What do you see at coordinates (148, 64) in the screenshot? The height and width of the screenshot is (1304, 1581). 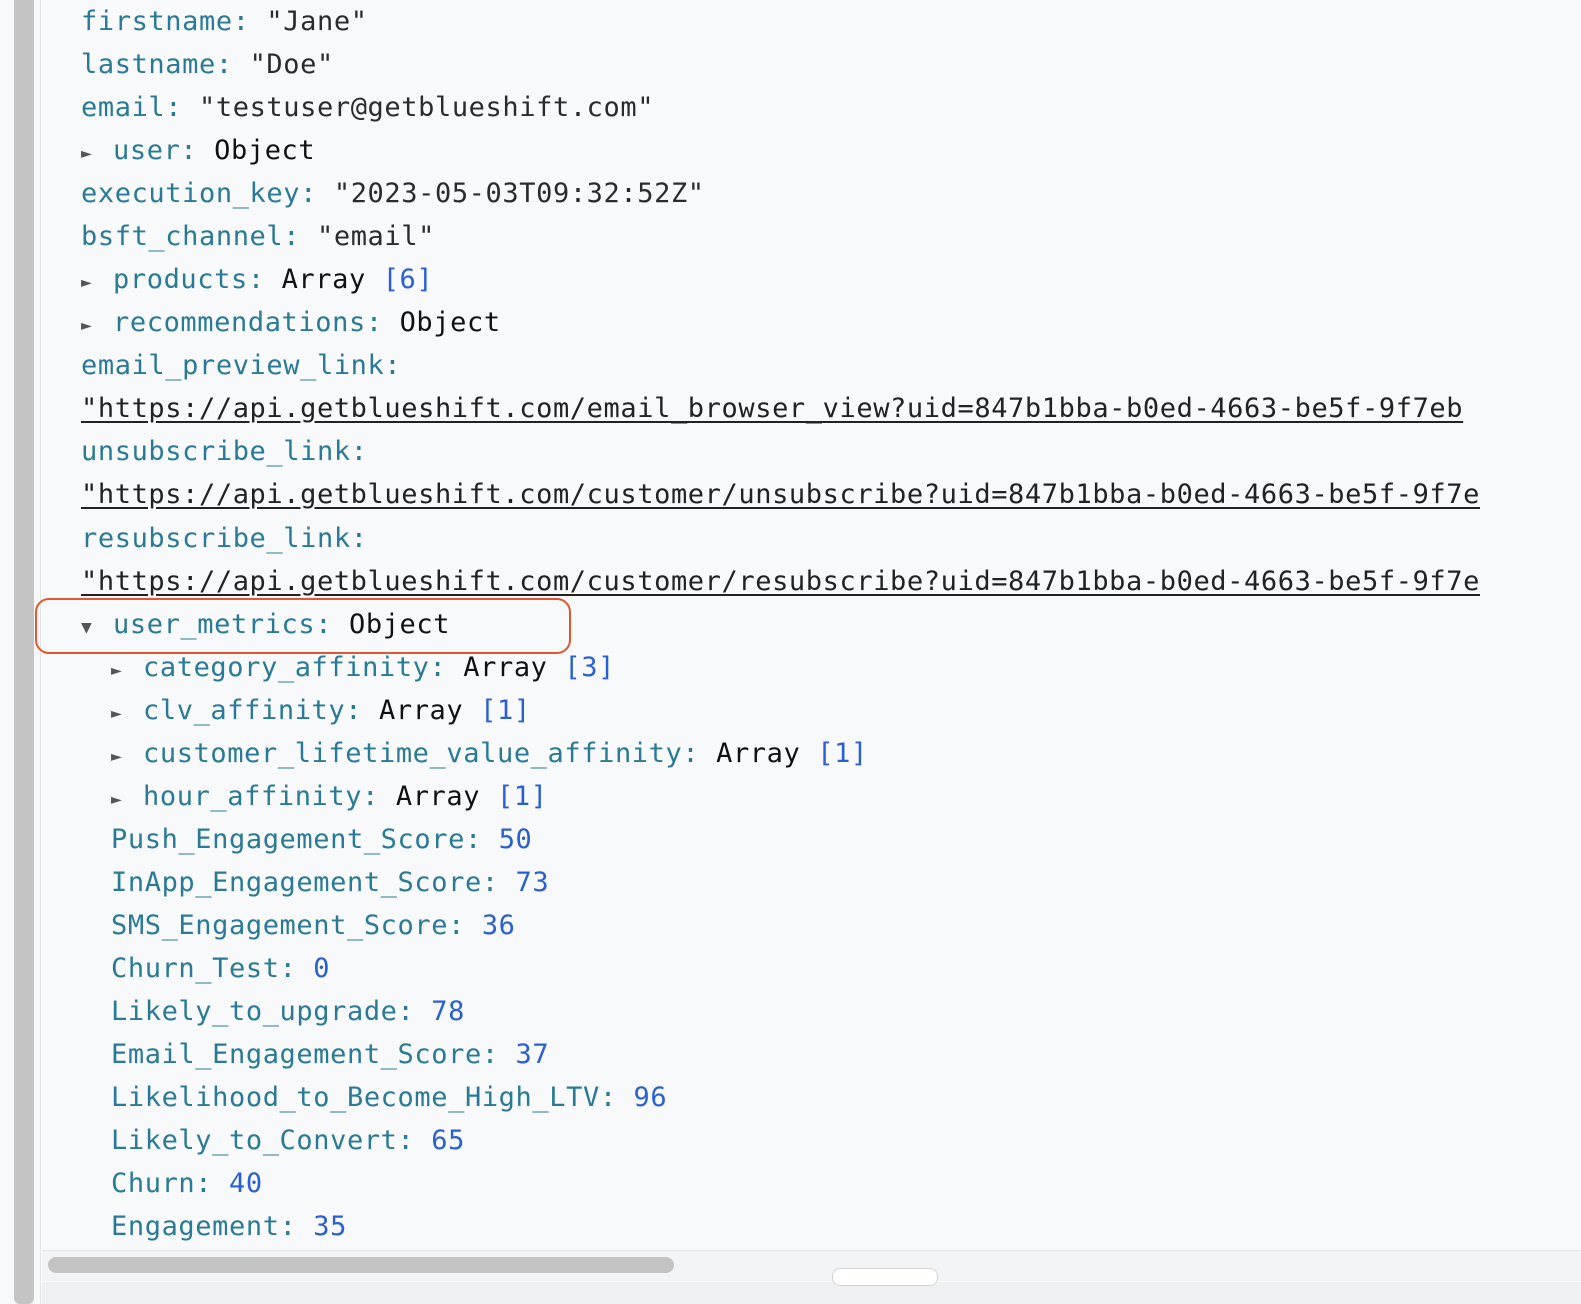 I see `key-label: lastname` at bounding box center [148, 64].